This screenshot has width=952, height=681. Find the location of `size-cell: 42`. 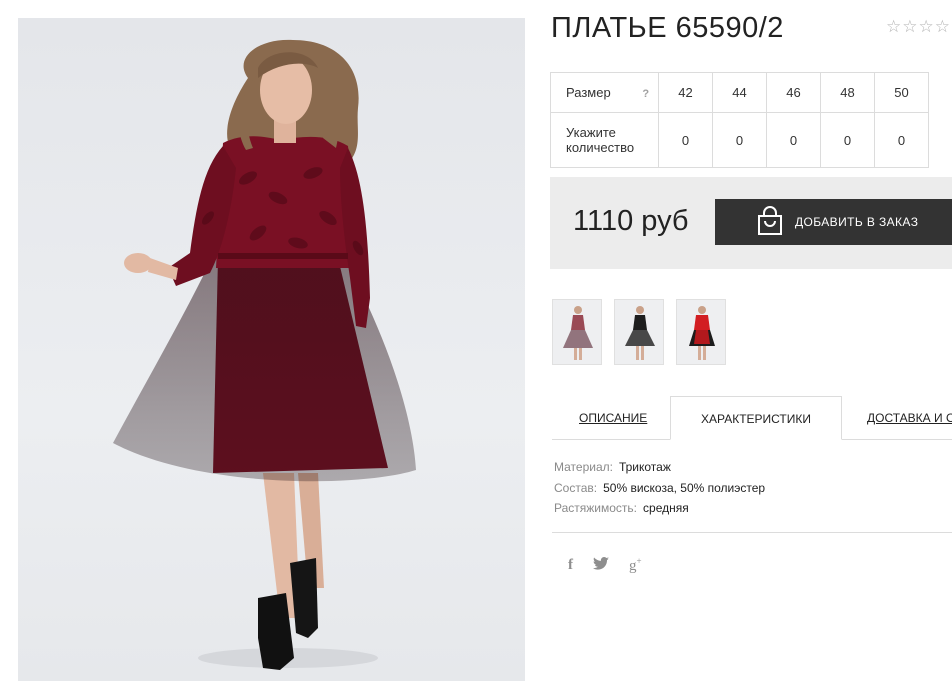

size-cell: 42 is located at coordinates (685, 92).